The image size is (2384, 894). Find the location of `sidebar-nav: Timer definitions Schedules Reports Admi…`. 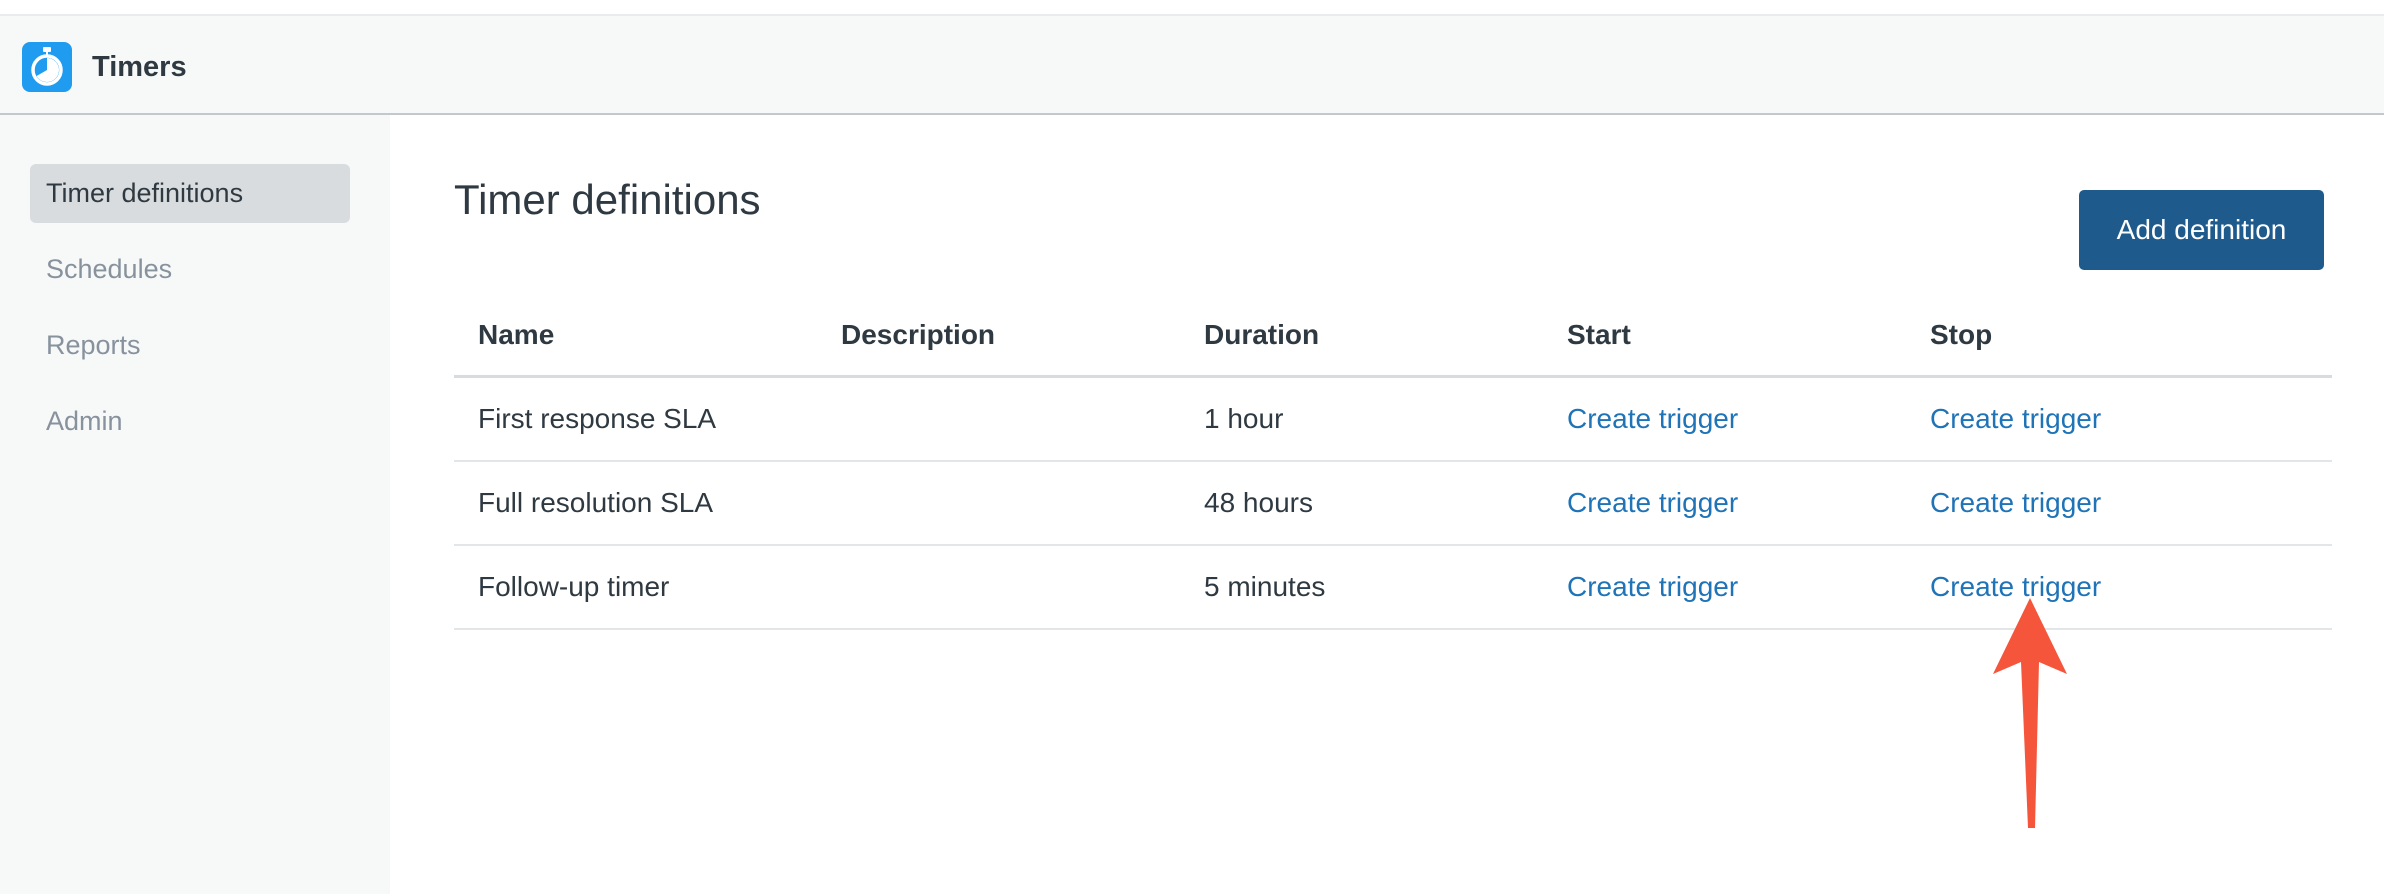

sidebar-nav: Timer definitions Schedules Reports Admi… is located at coordinates (195, 504).